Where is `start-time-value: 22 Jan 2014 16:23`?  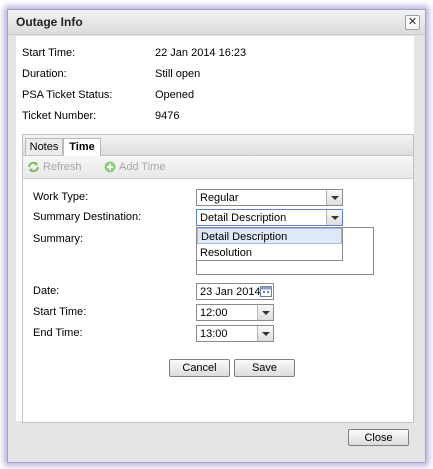
start-time-value: 22 Jan 2014 16:23 is located at coordinates (201, 53).